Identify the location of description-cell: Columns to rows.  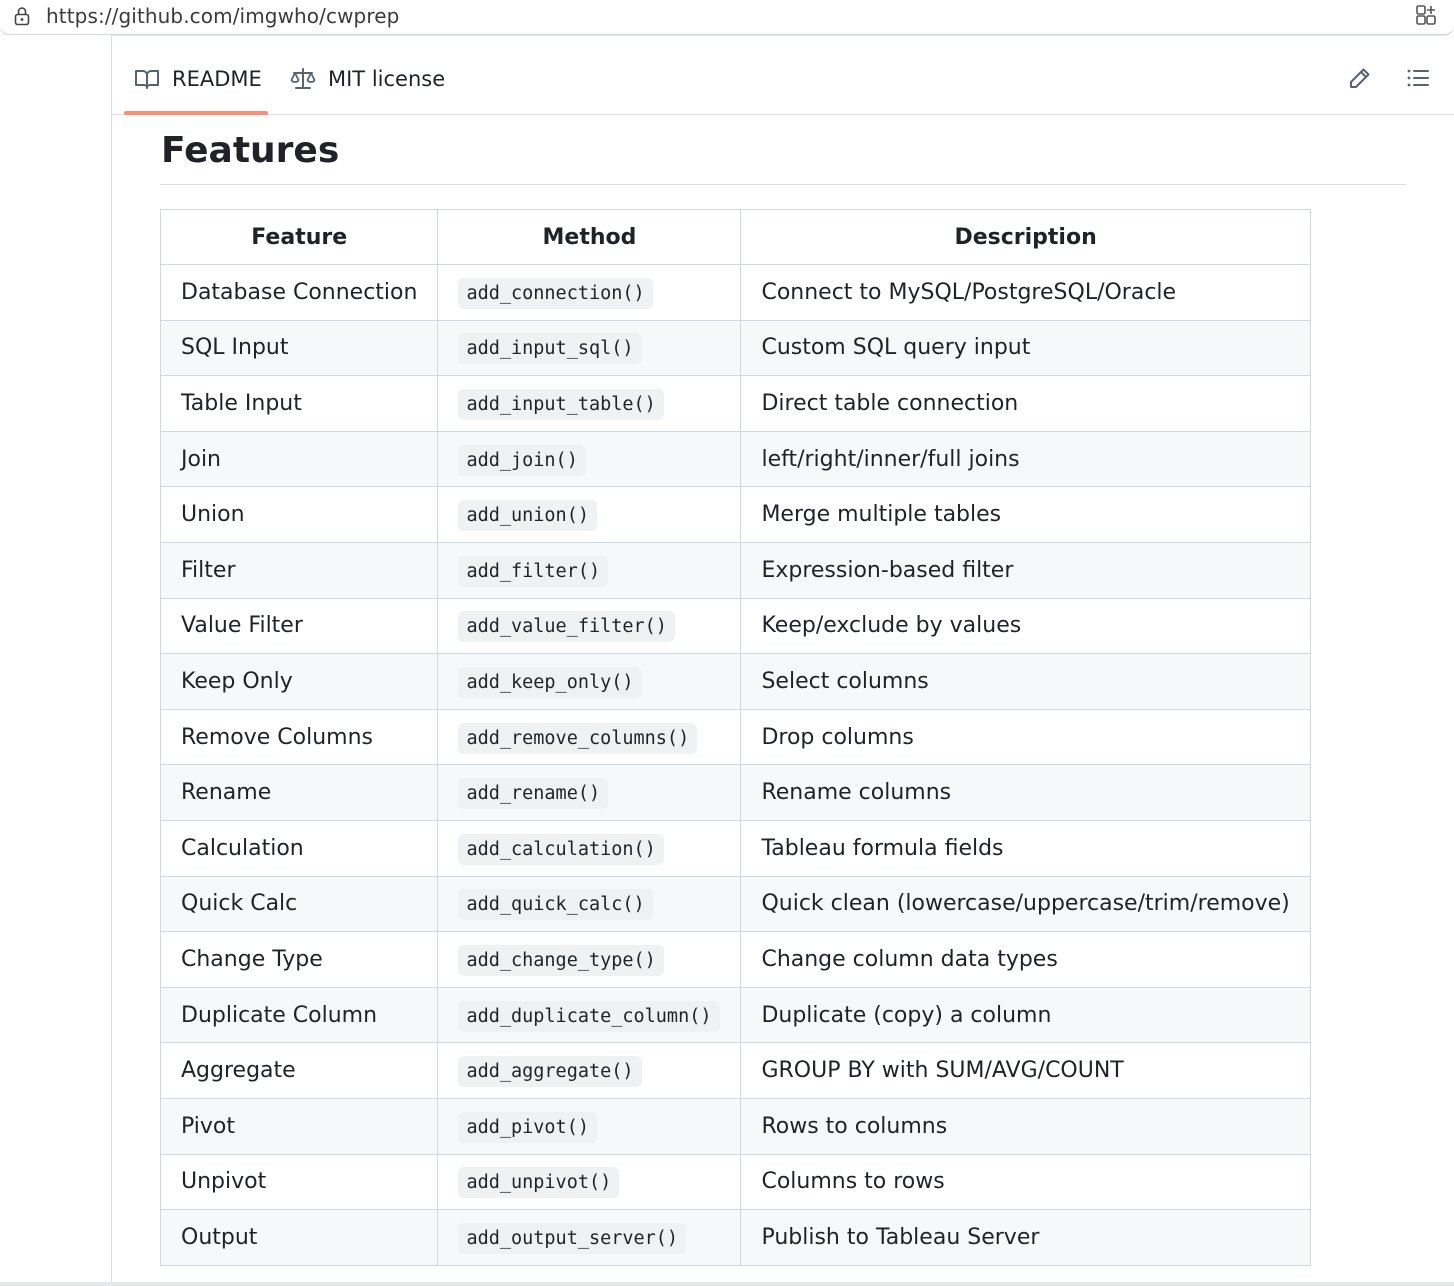
(1025, 1182).